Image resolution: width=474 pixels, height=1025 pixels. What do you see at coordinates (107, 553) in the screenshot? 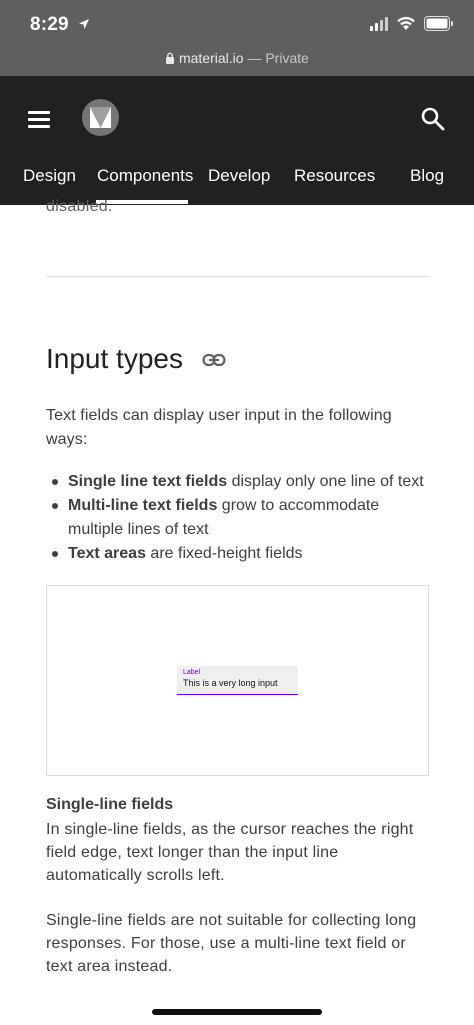
I see `list-item-bold: Text areas` at bounding box center [107, 553].